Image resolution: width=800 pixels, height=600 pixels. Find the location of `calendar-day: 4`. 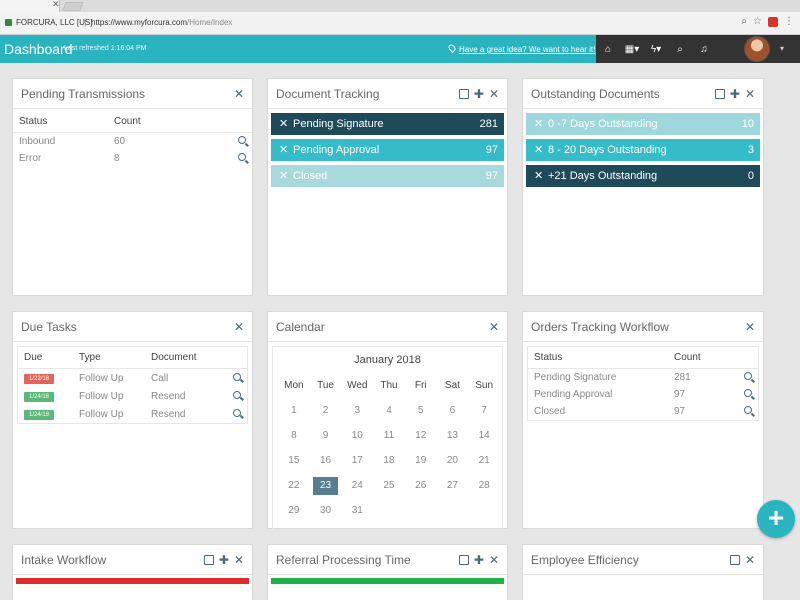

calendar-day: 4 is located at coordinates (389, 411).